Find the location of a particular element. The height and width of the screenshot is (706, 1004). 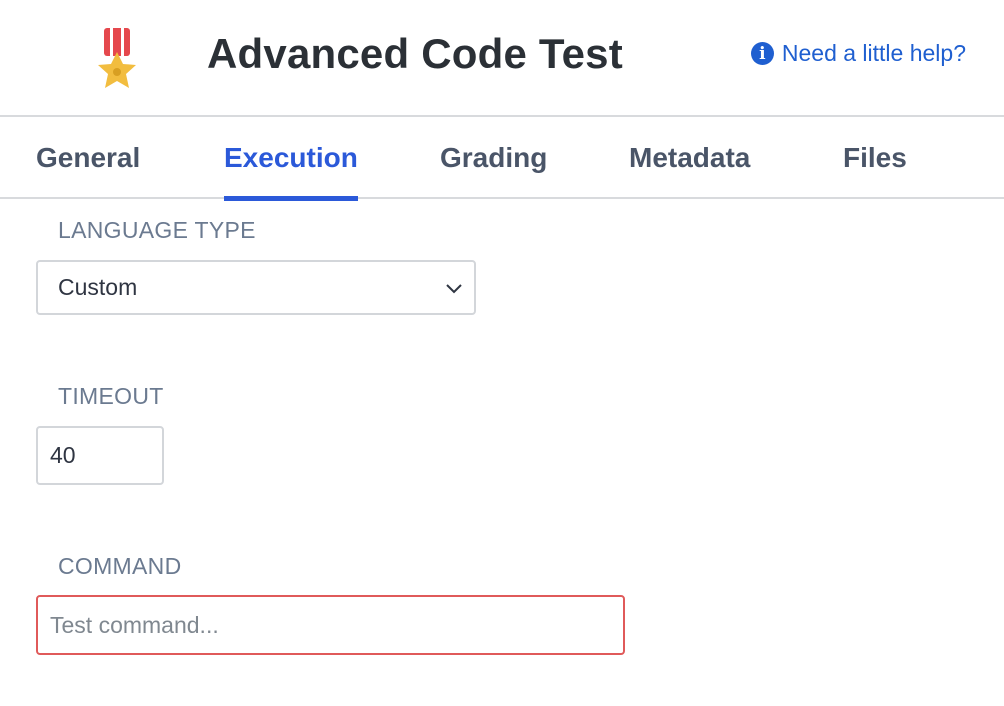

tab-grading: Grading is located at coordinates (493, 158).